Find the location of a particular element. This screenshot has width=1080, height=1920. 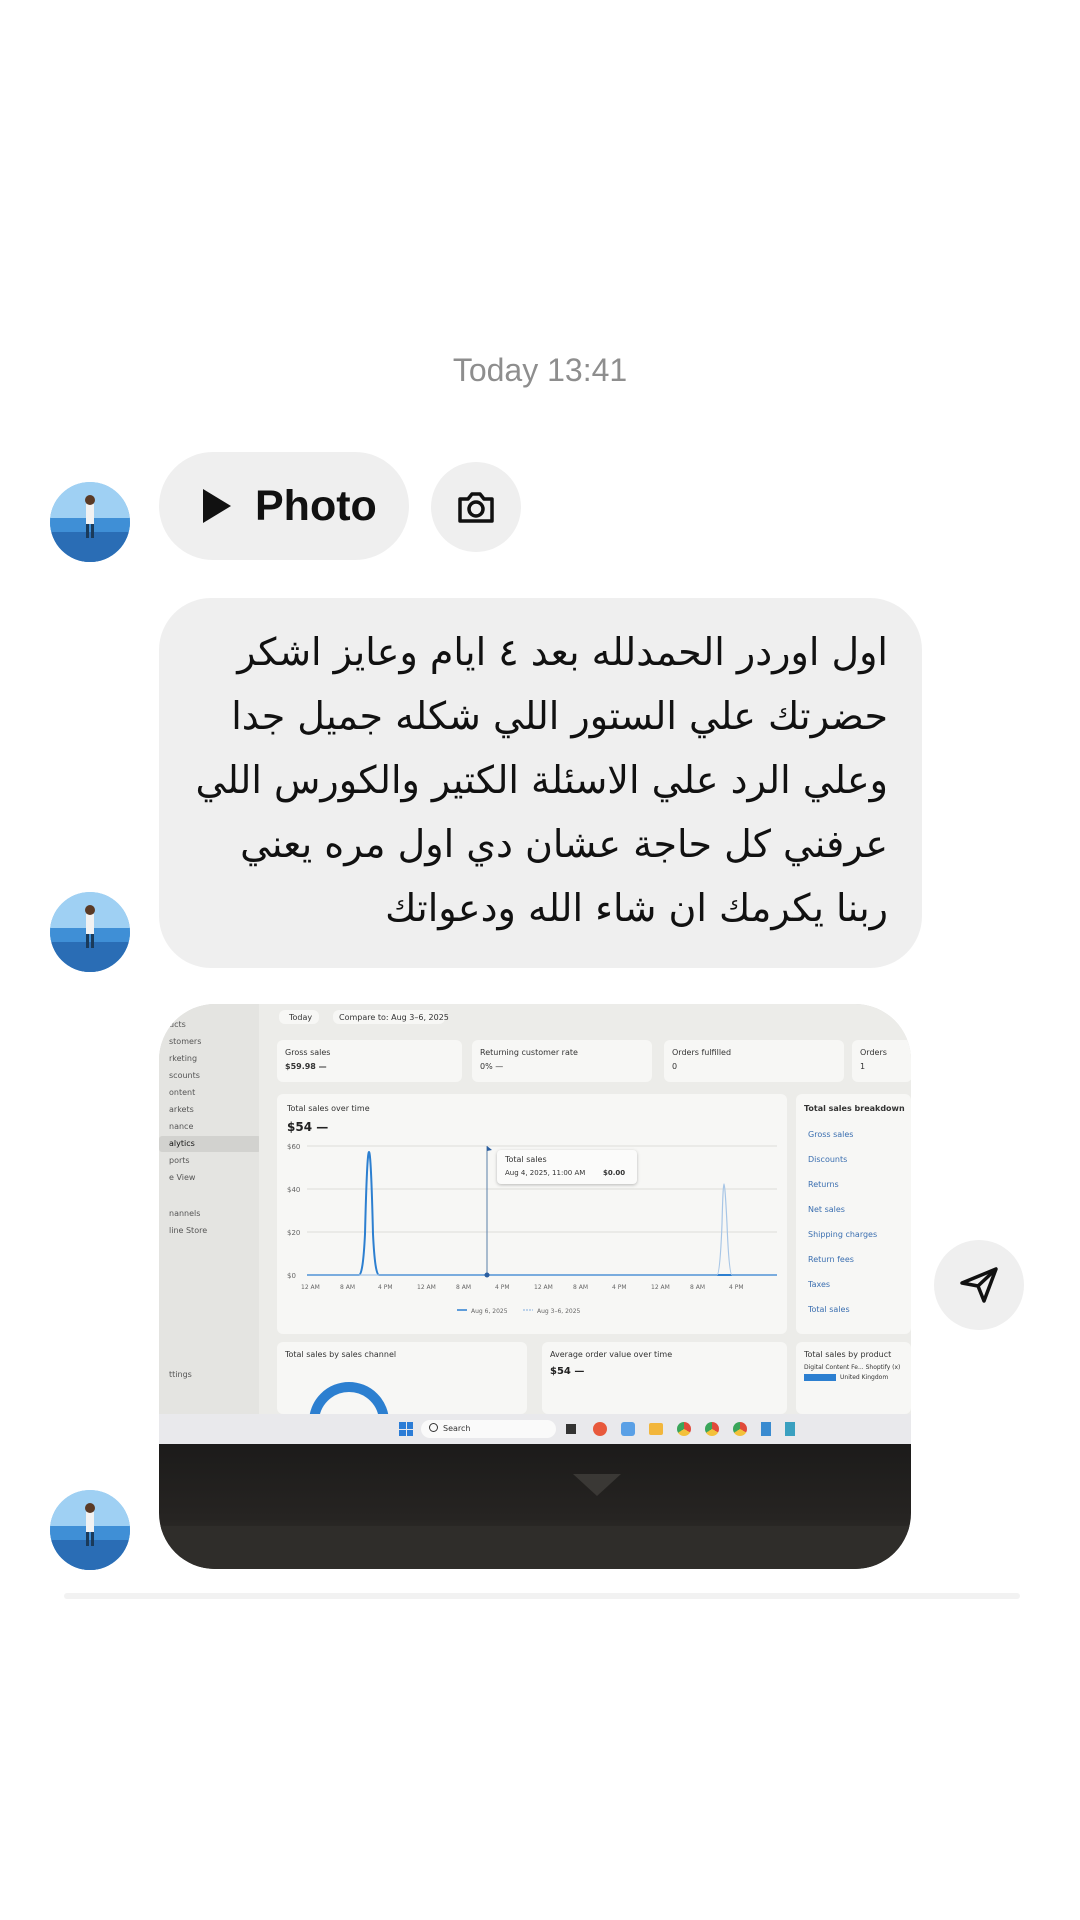

message-line: عرفني كل حاجة عشان دي اول مره يعني is located at coordinates (564, 844).